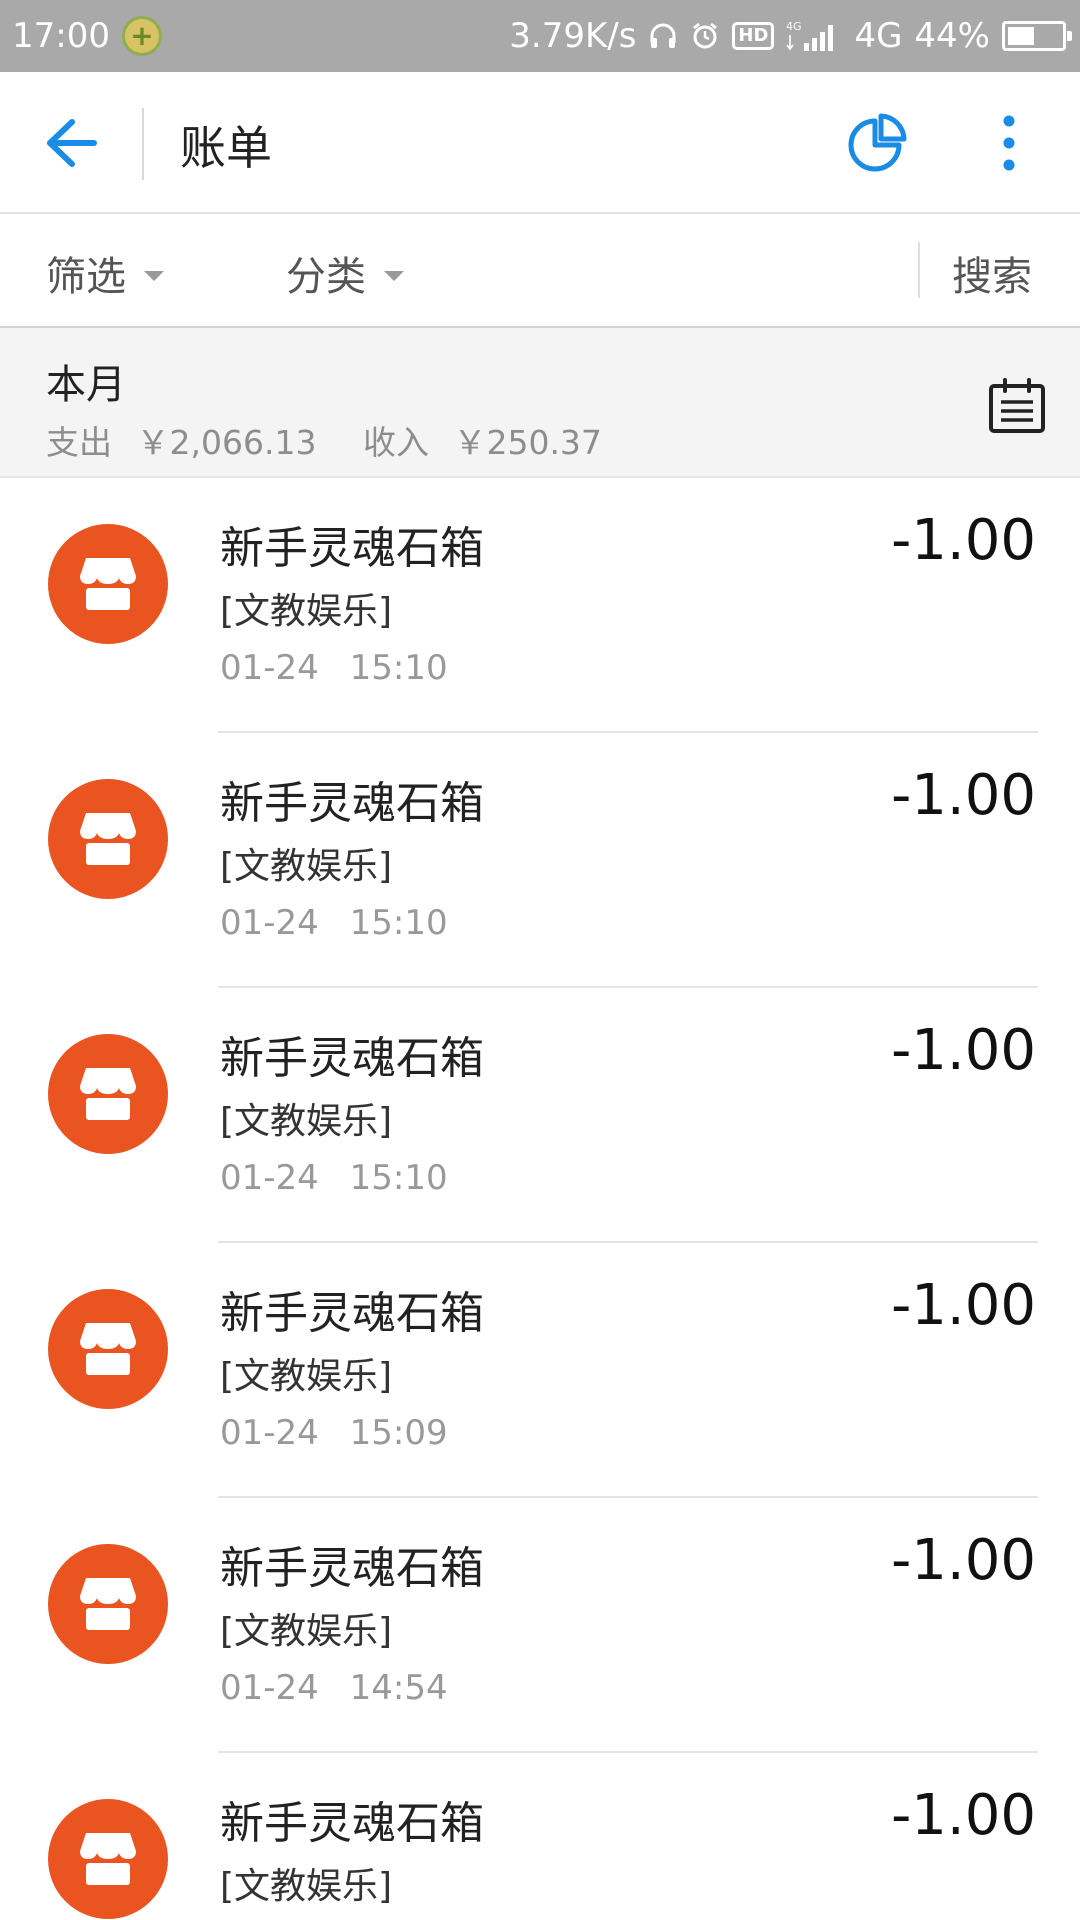 The height and width of the screenshot is (1920, 1080). I want to click on expense-label: 支出, so click(79, 442).